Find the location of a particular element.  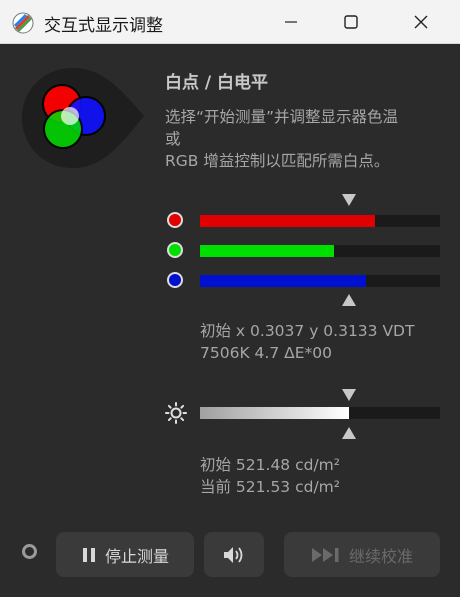

close-button is located at coordinates (421, 22).